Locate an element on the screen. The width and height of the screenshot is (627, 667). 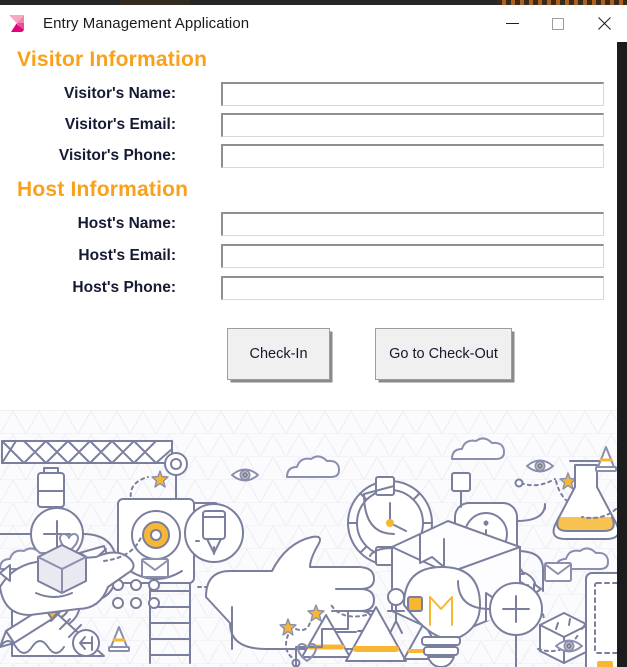
host-name-input is located at coordinates (412, 224).